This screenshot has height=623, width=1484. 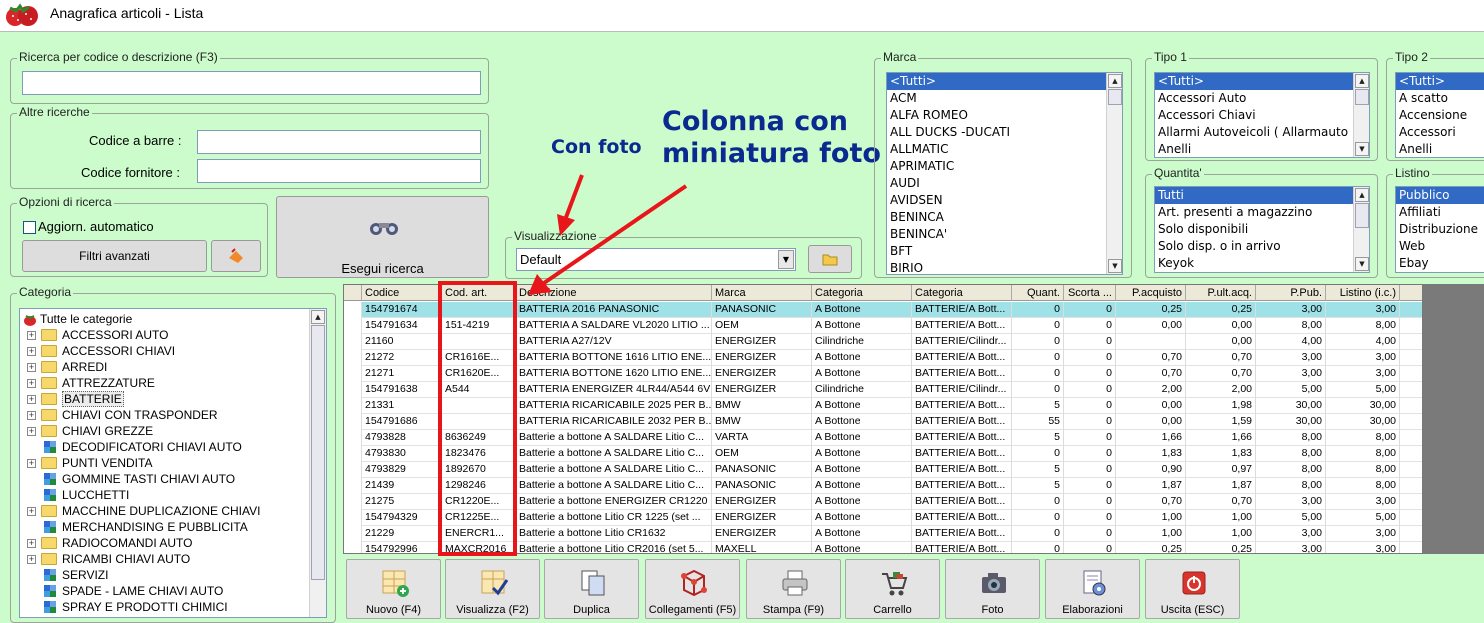 What do you see at coordinates (1440, 149) in the screenshot?
I see `tipo2-option: Anelli` at bounding box center [1440, 149].